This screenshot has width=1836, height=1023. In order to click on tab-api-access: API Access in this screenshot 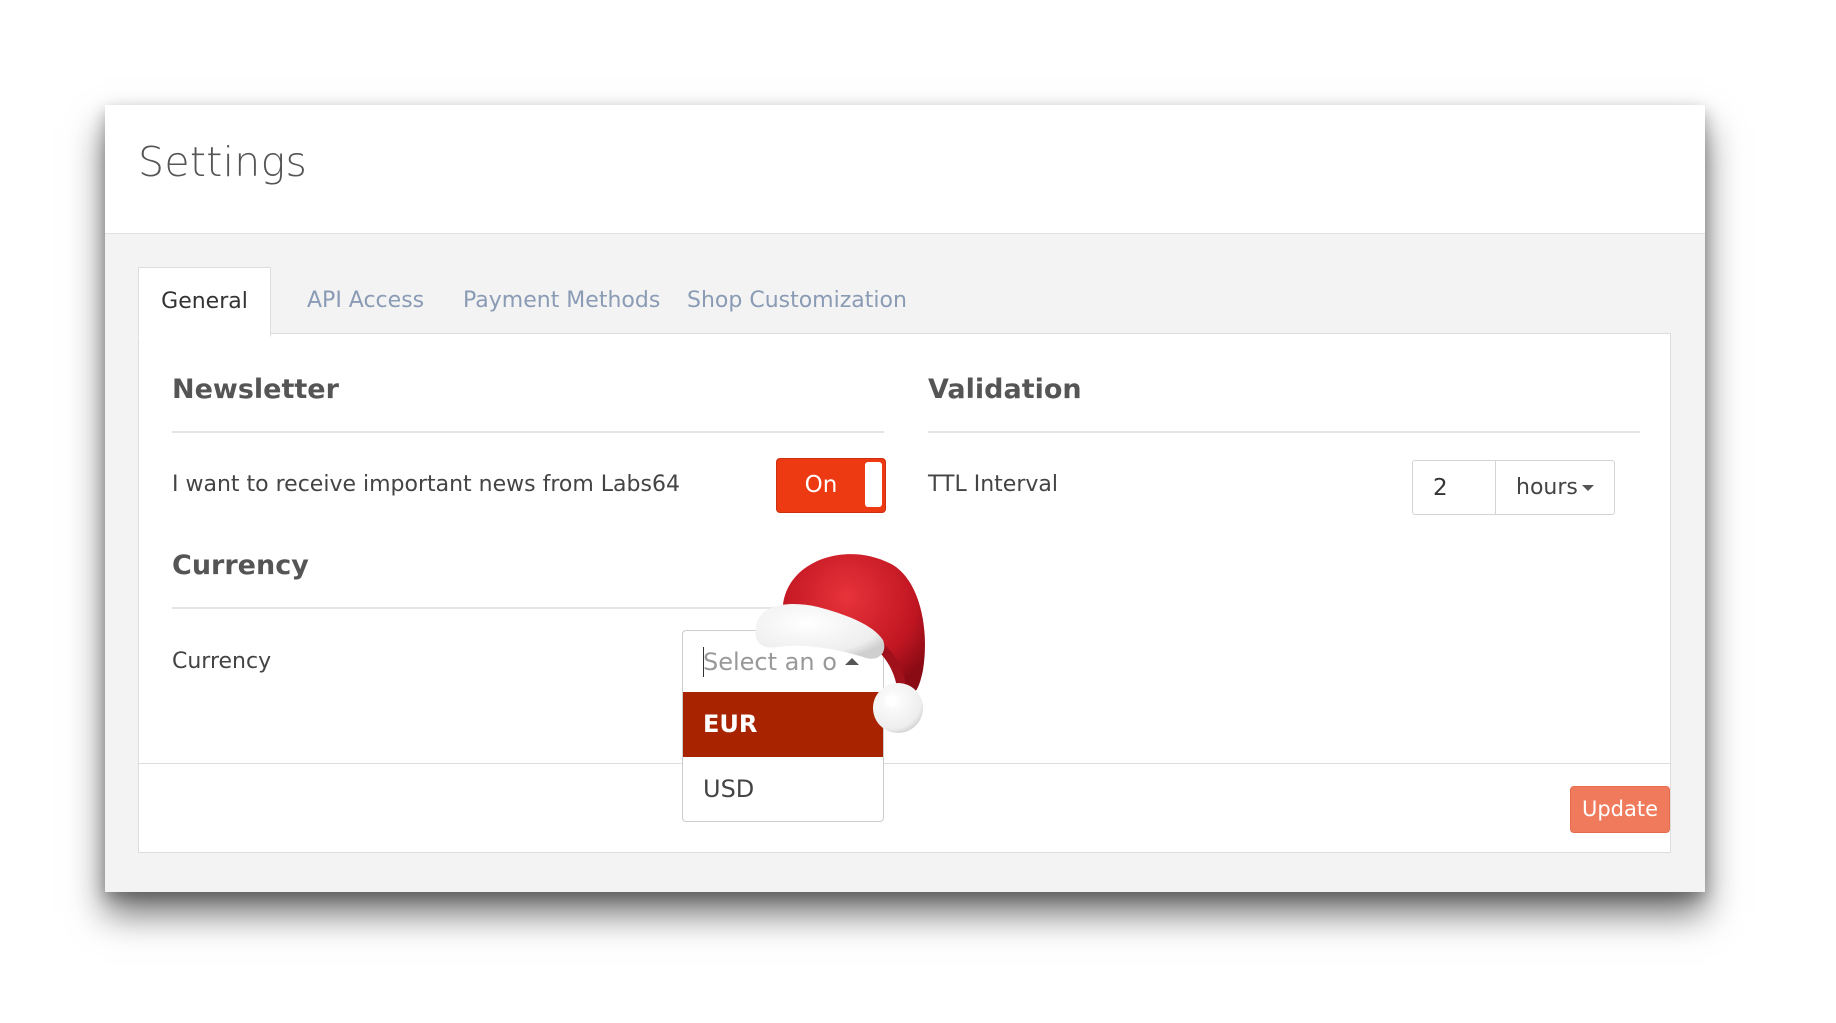, I will do `click(365, 301)`.